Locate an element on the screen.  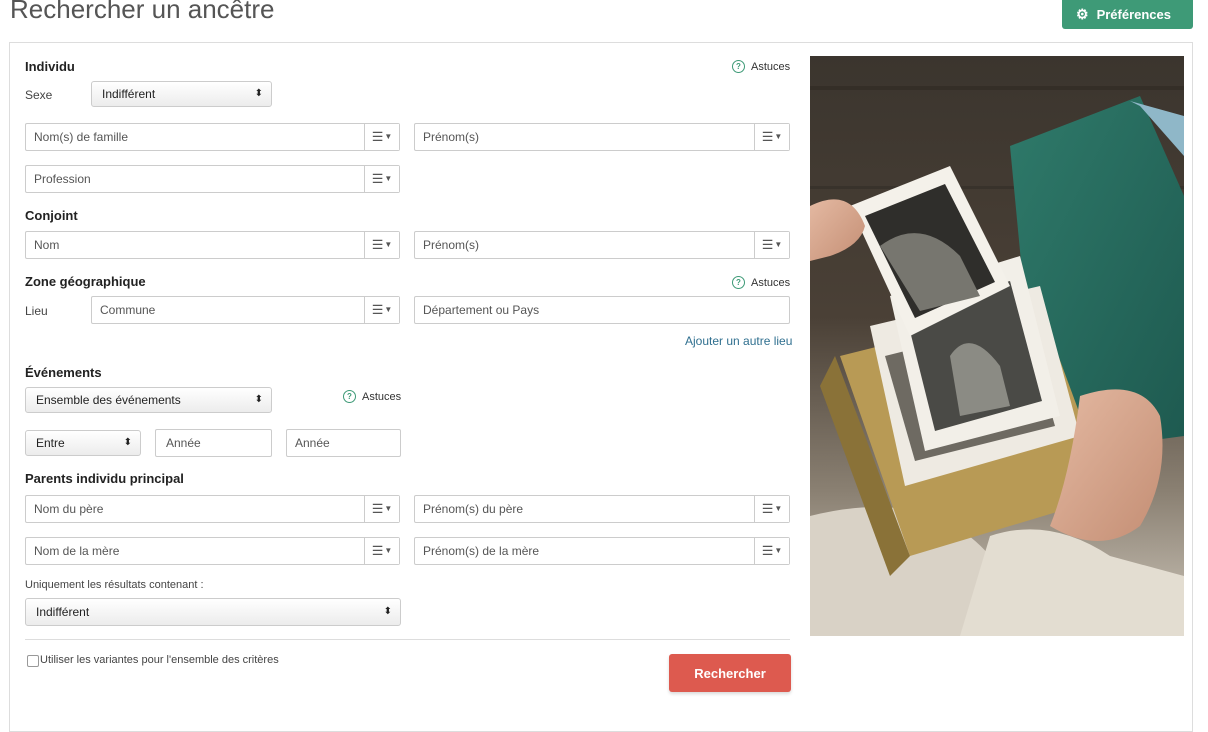
results-filter-select: Indifférent ⬍ is located at coordinates (213, 612).